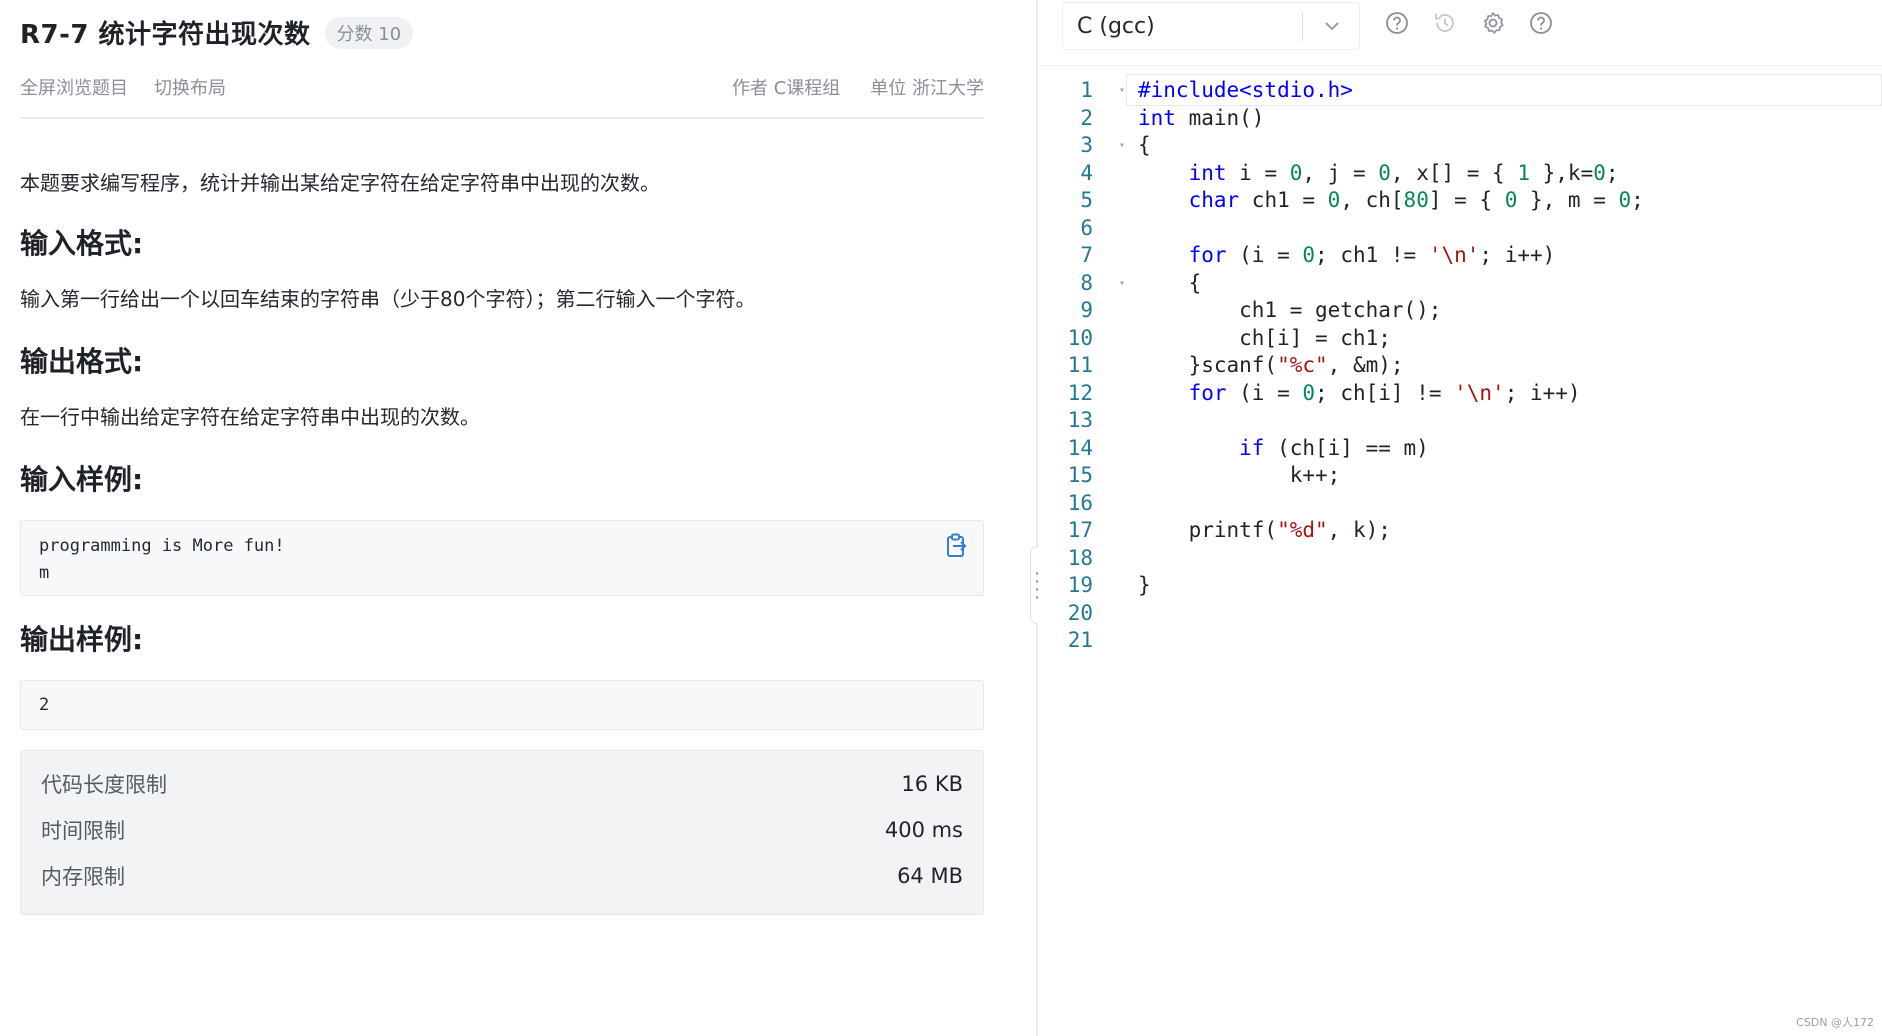 The width and height of the screenshot is (1882, 1036). Describe the element at coordinates (502, 558) in the screenshot. I see `sample-input-box: programming is More fun! m` at that location.